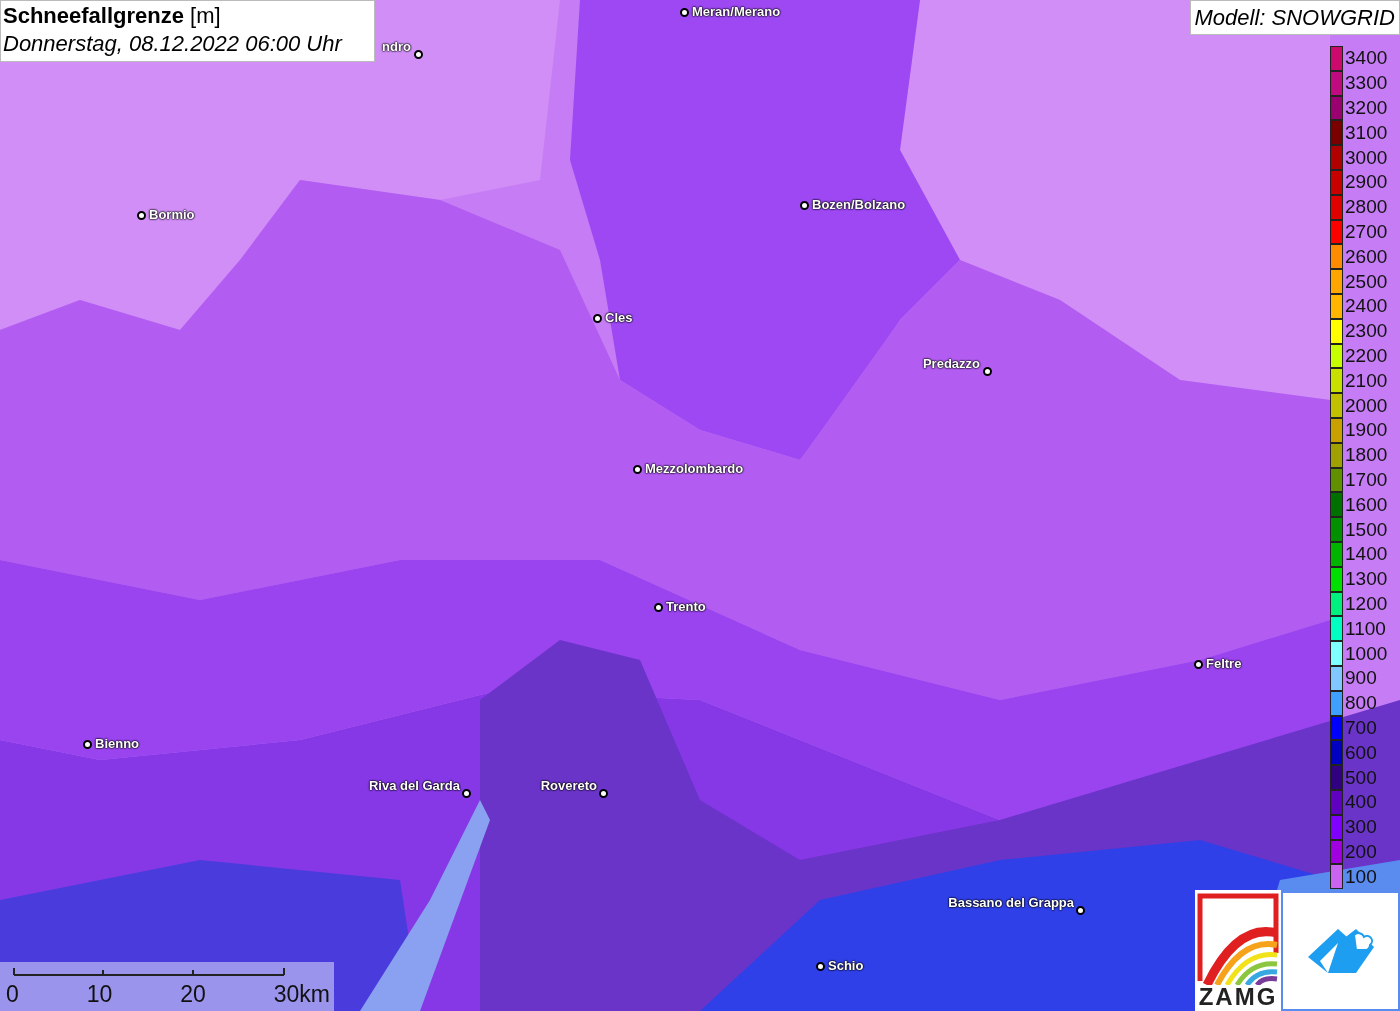 This screenshot has width=1400, height=1011. What do you see at coordinates (1366, 504) in the screenshot?
I see `legend-label: 1600` at bounding box center [1366, 504].